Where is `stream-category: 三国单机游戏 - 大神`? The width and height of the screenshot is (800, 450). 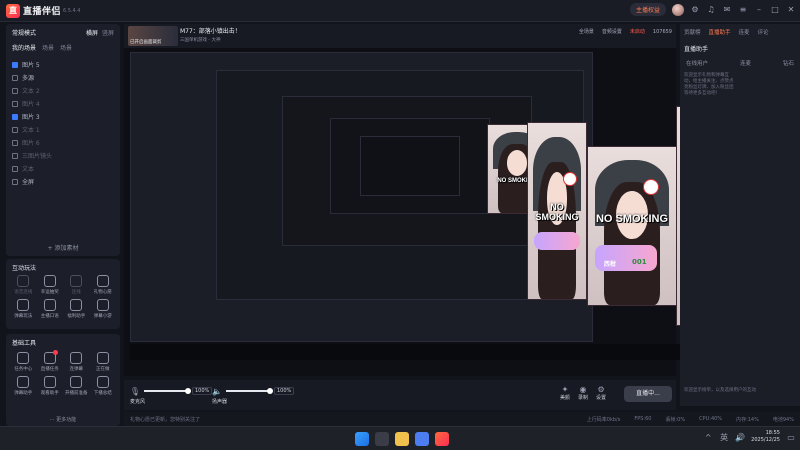 stream-category: 三国单机游戏 - 大神 is located at coordinates (200, 40).